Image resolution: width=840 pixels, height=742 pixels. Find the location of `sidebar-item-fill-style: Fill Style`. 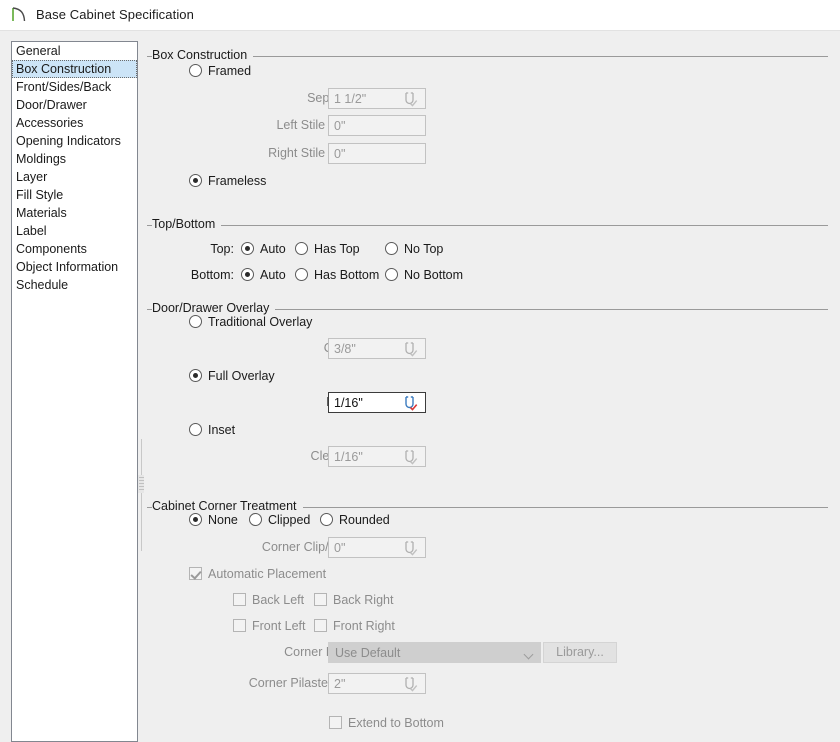

sidebar-item-fill-style: Fill Style is located at coordinates (74, 195).